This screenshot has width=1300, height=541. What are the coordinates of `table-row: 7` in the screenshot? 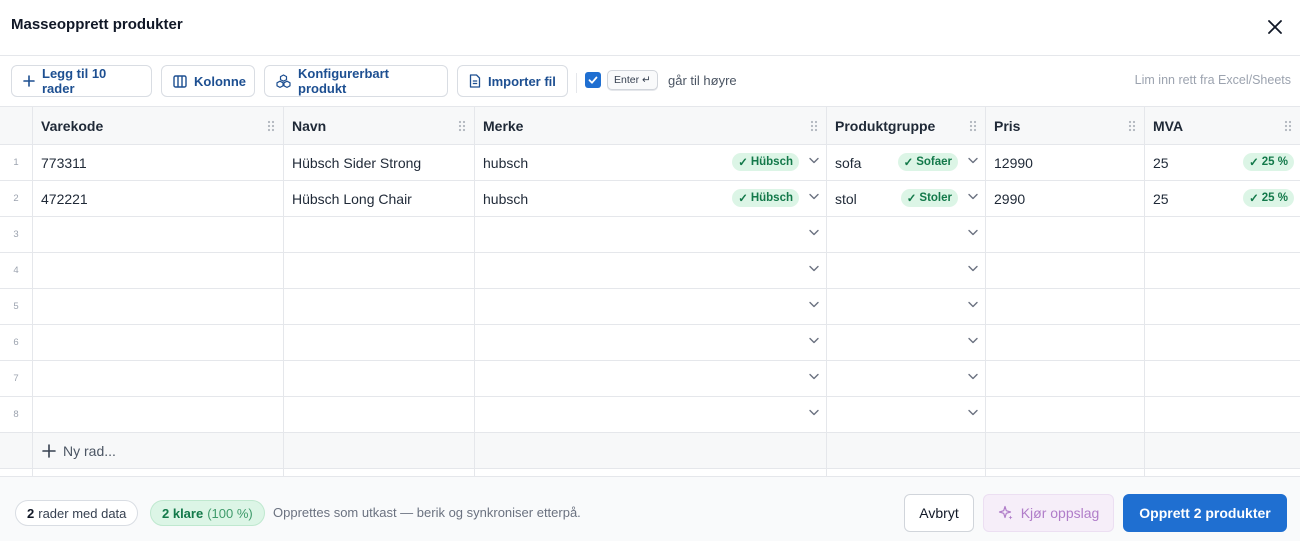 It's located at (650, 379).